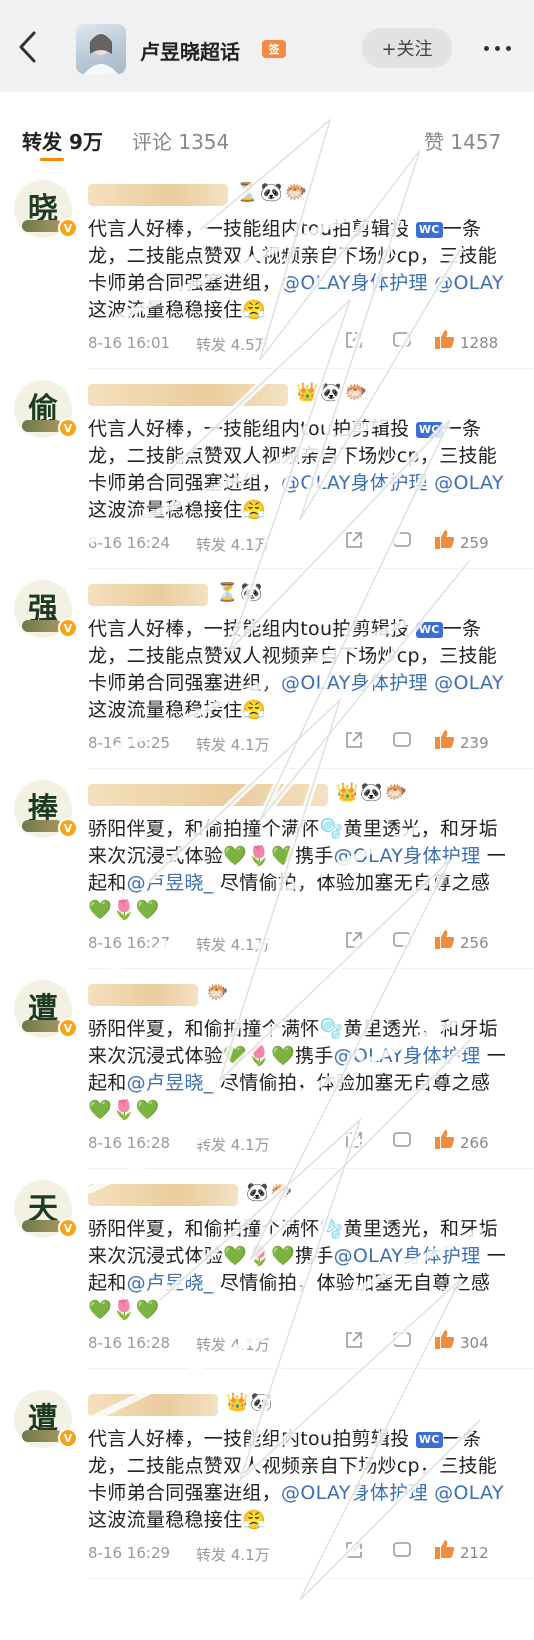 Image resolution: width=534 pixels, height=1640 pixels. Describe the element at coordinates (250, 1402) in the screenshot. I see `badge-emojis: 👑🐼` at that location.